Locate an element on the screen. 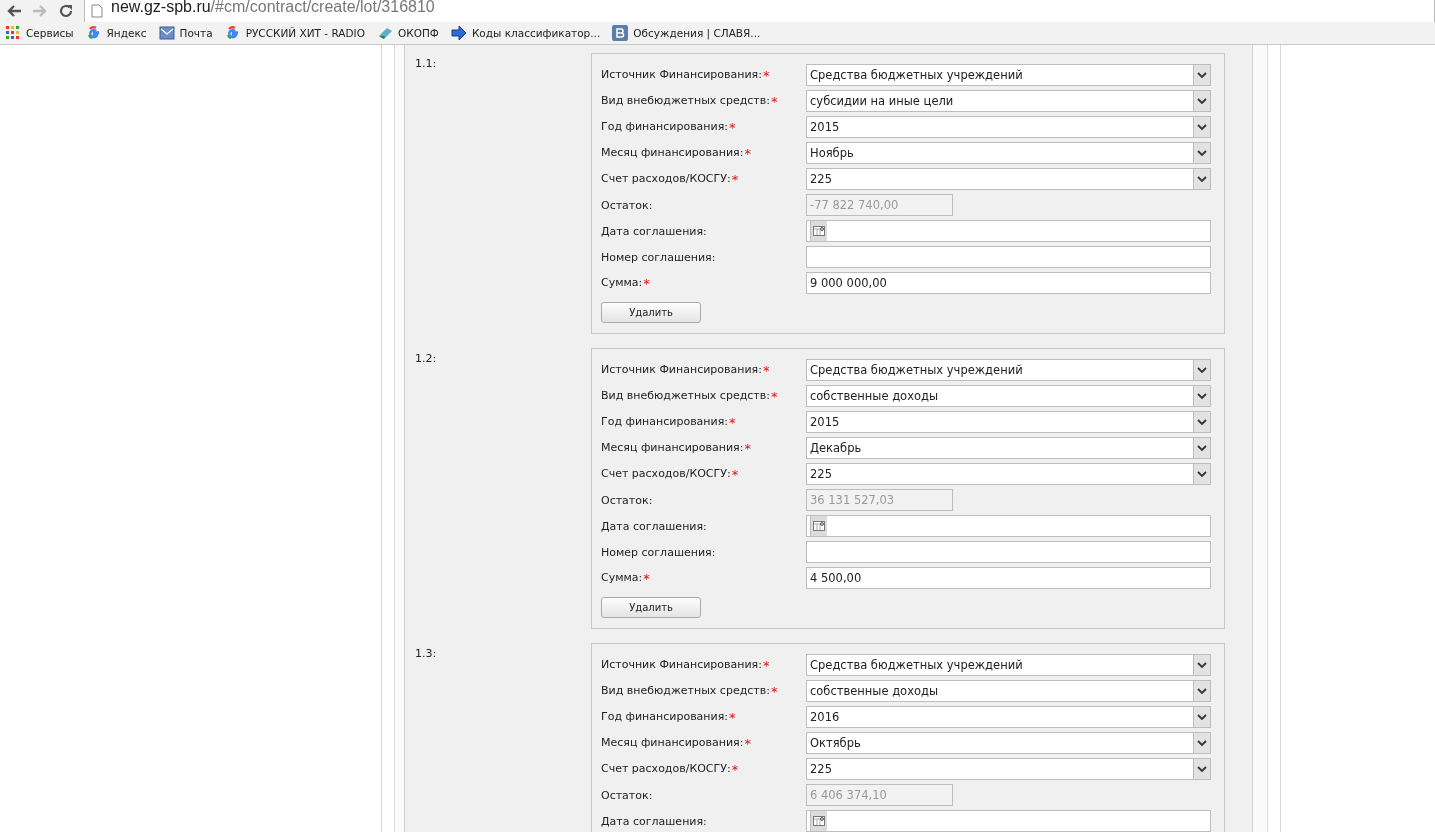  reload-icon is located at coordinates (66, 11).